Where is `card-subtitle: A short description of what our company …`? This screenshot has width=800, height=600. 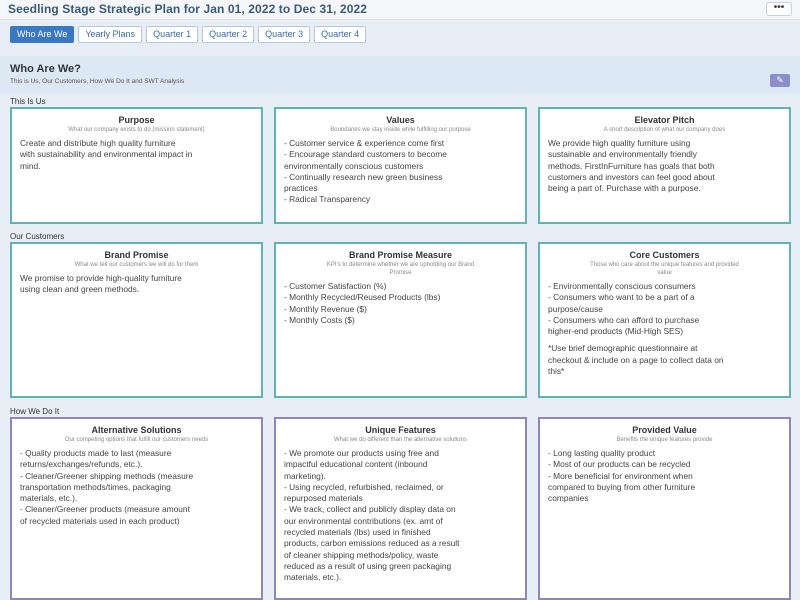 card-subtitle: A short description of what our company … is located at coordinates (664, 130).